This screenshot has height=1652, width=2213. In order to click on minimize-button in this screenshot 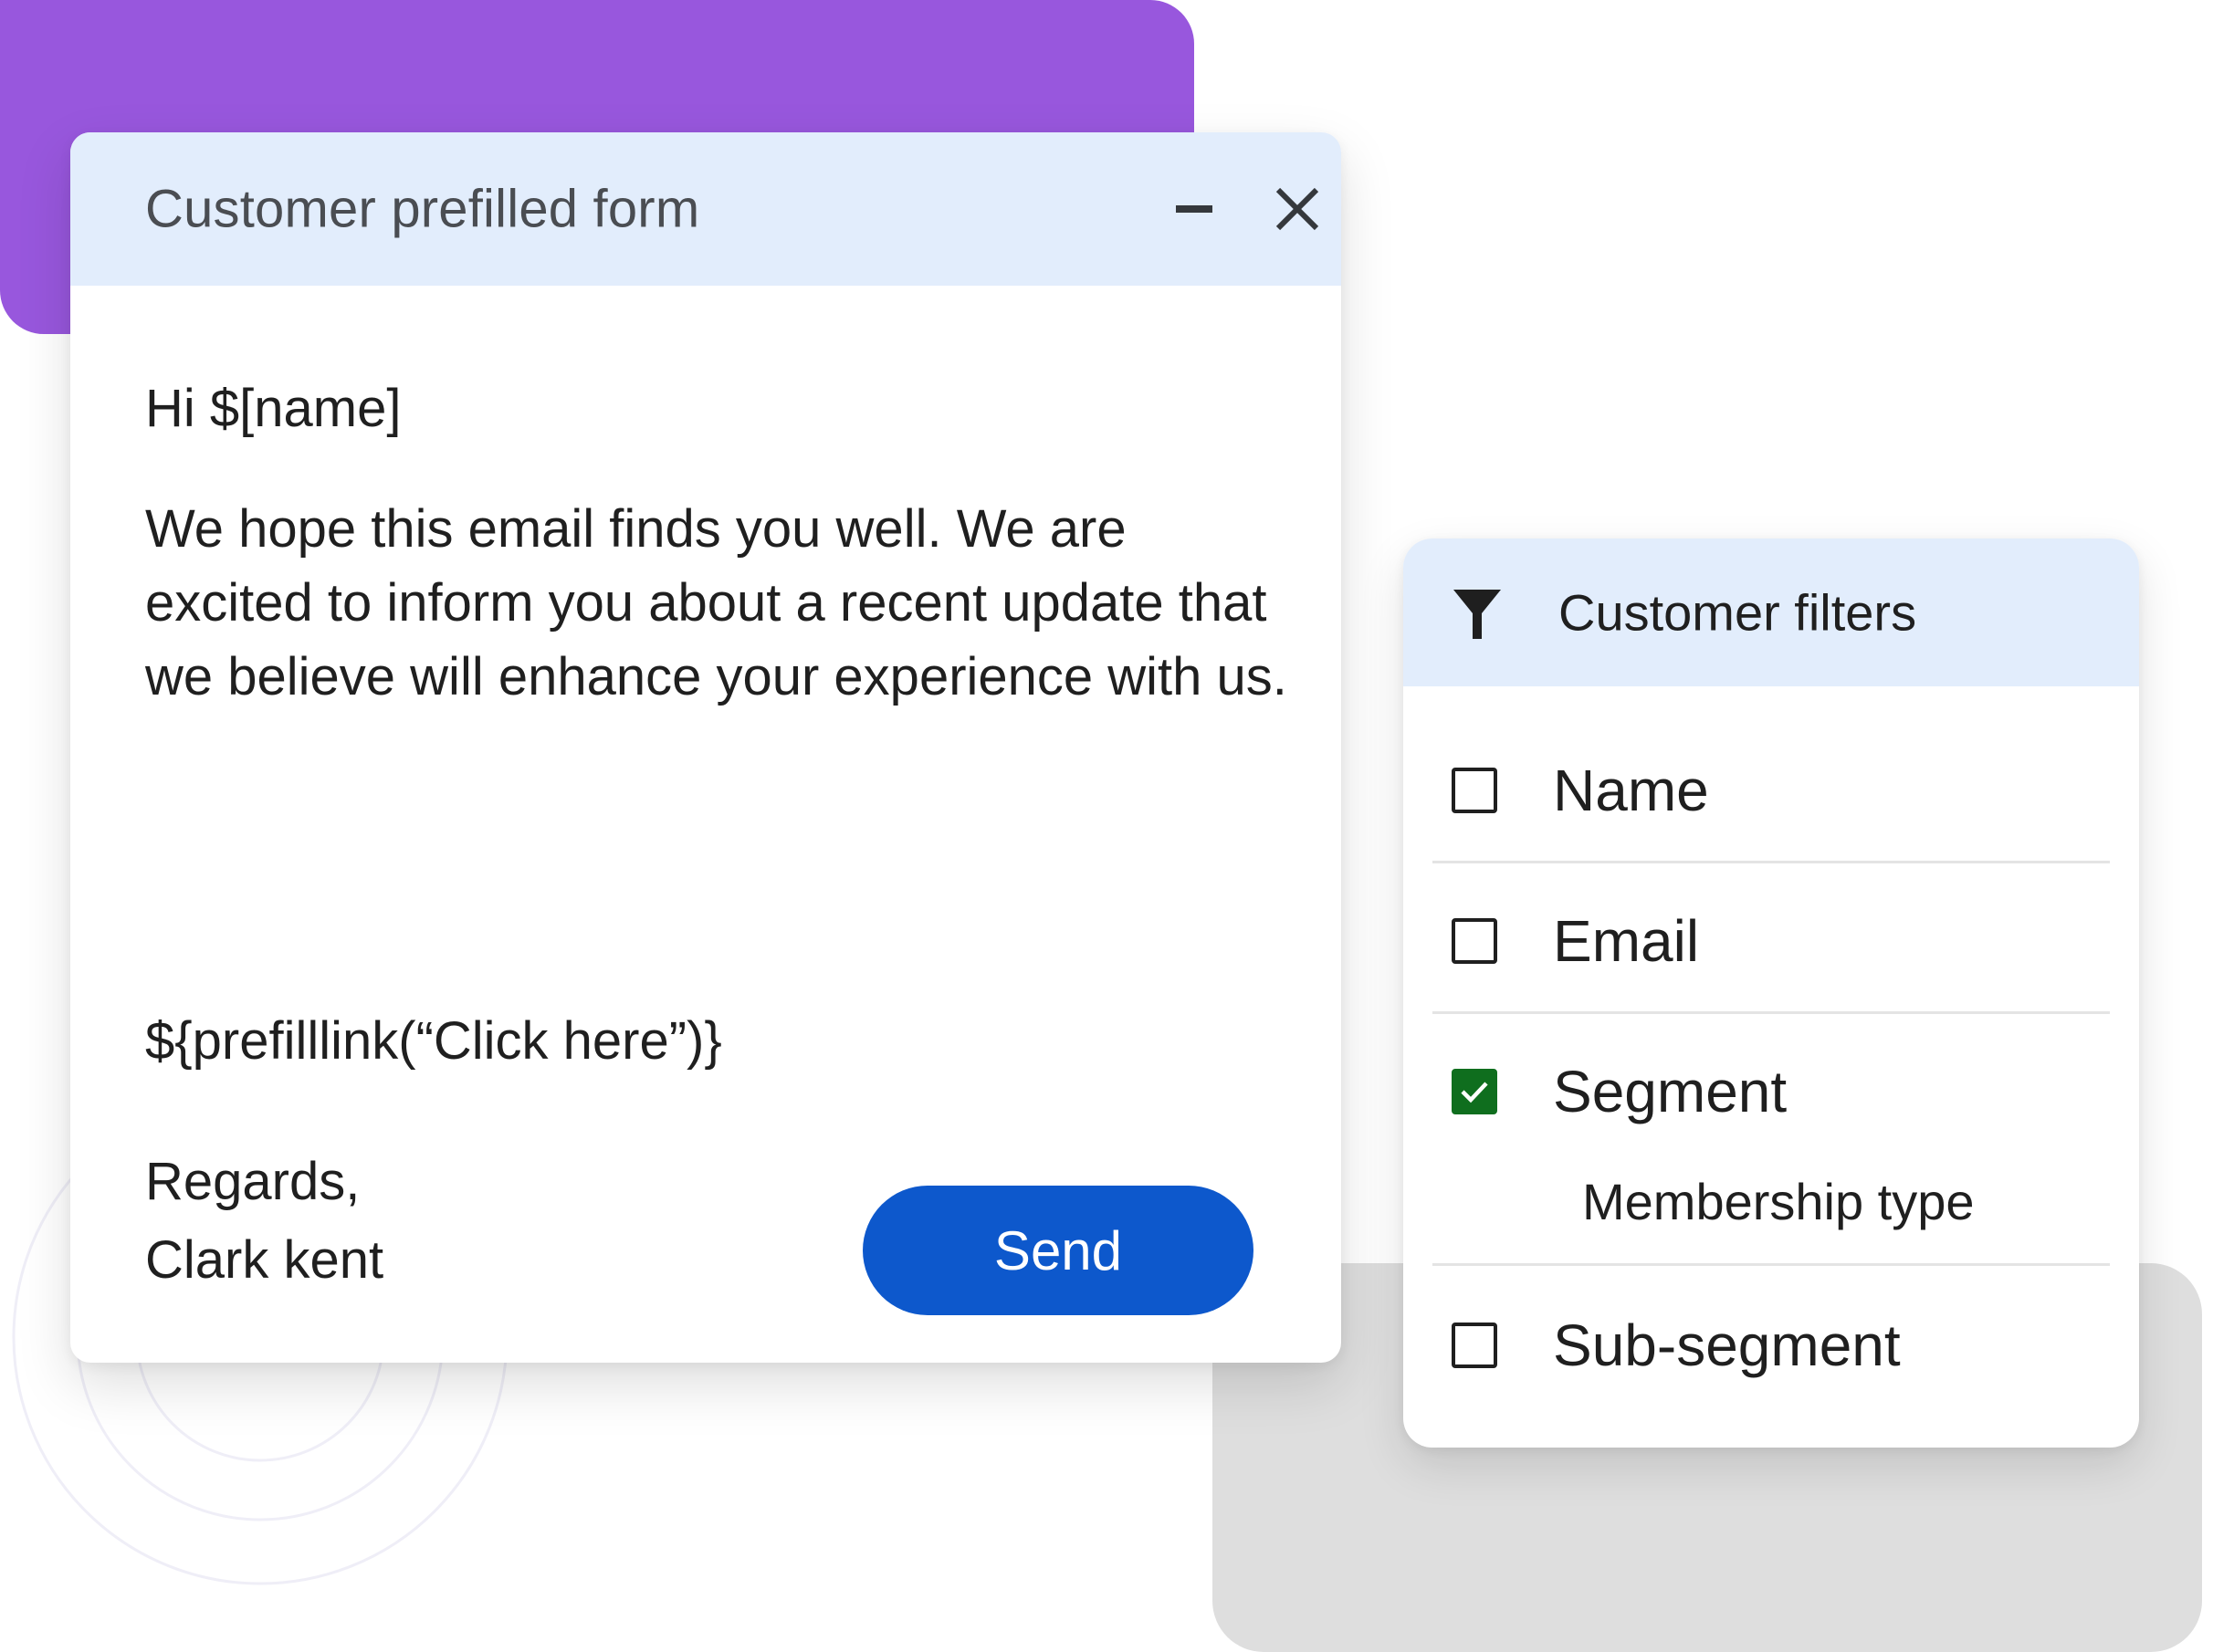, I will do `click(1194, 210)`.